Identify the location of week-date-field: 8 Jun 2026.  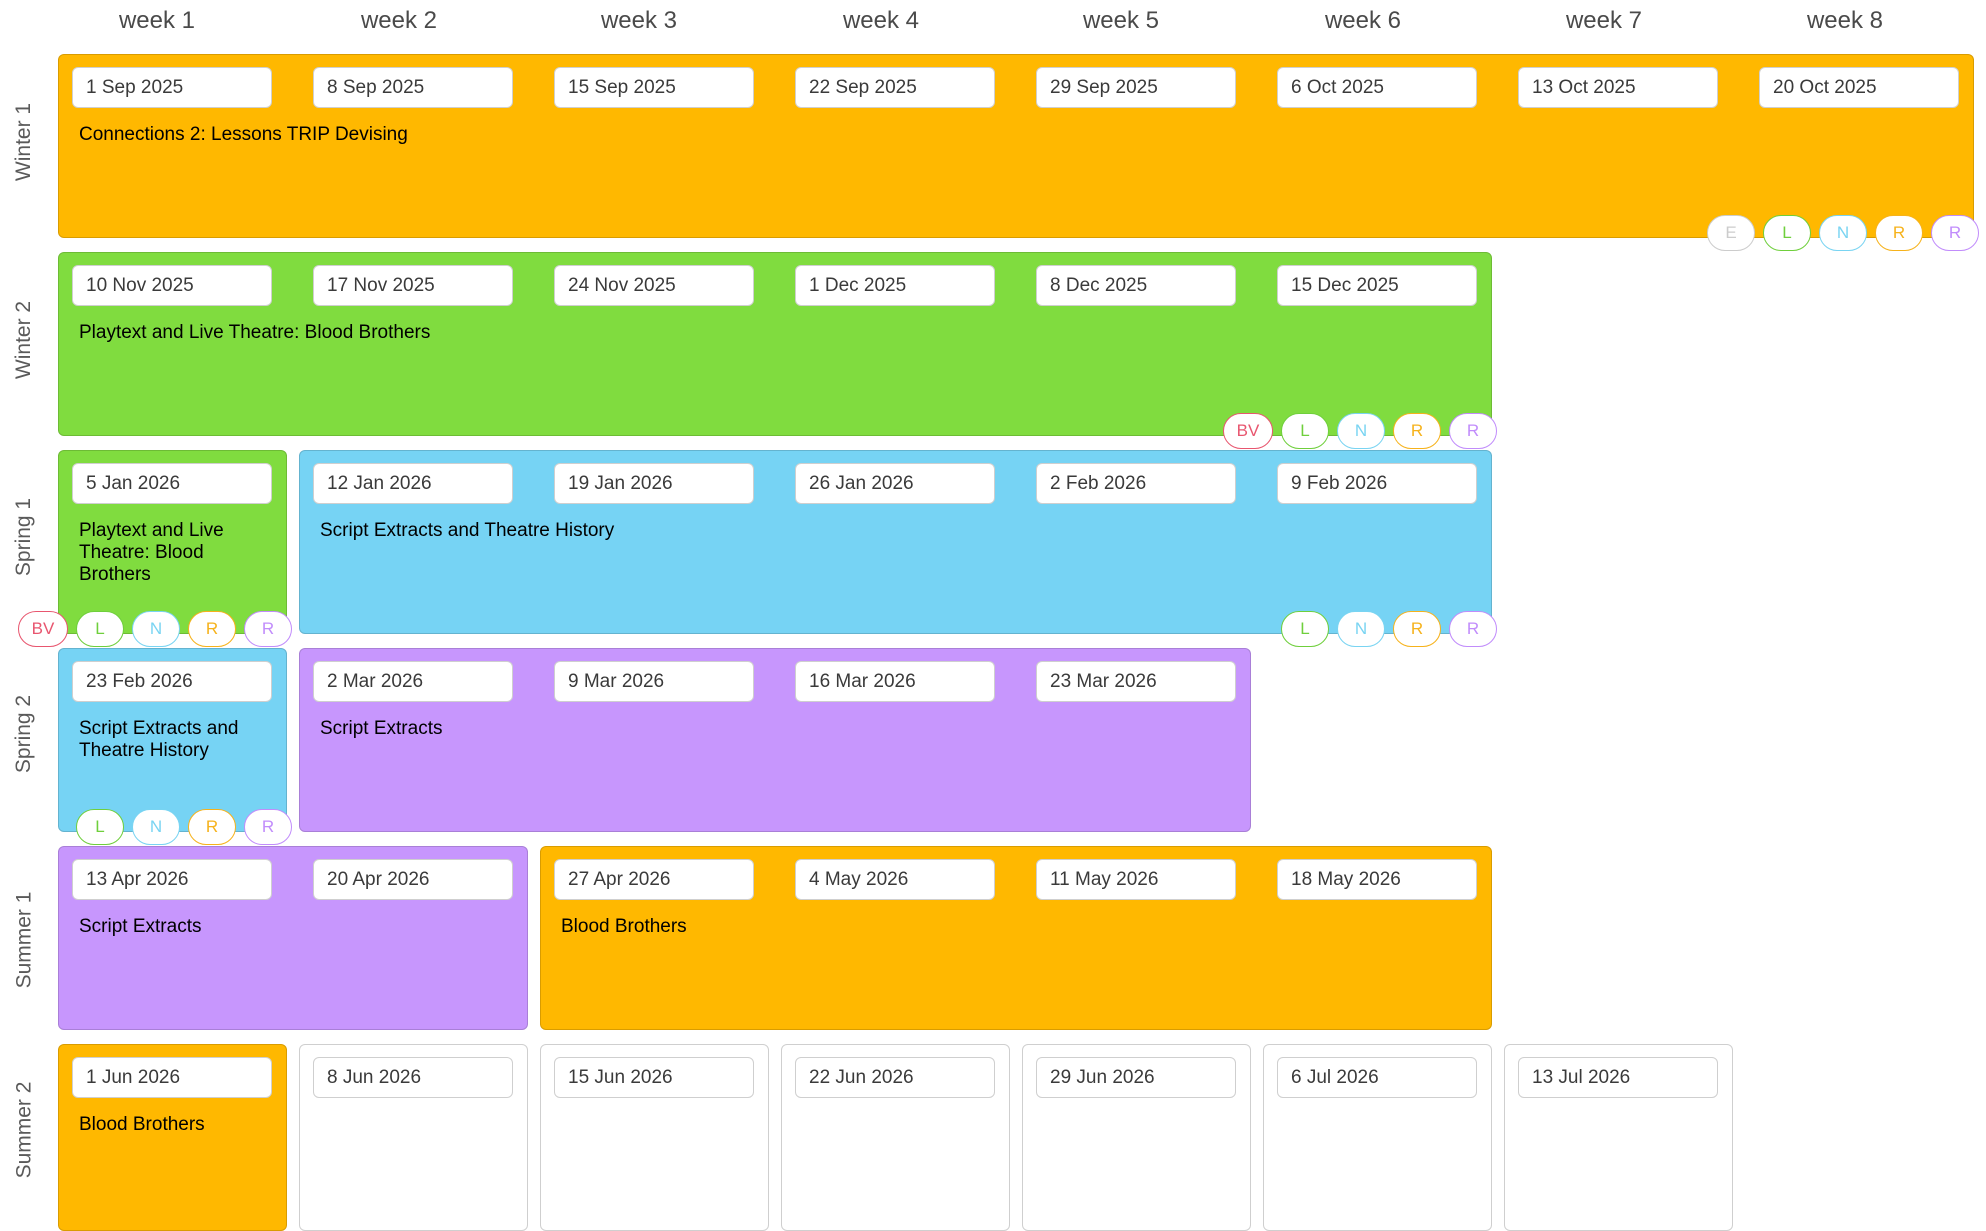
(413, 1077).